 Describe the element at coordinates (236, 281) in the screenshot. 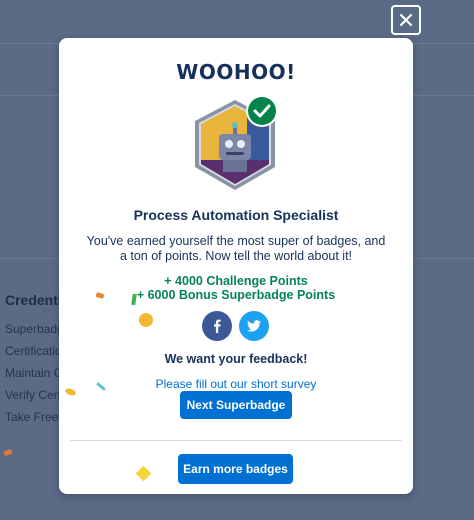

I see `challenge-points: + 4000 Challenge Points` at that location.